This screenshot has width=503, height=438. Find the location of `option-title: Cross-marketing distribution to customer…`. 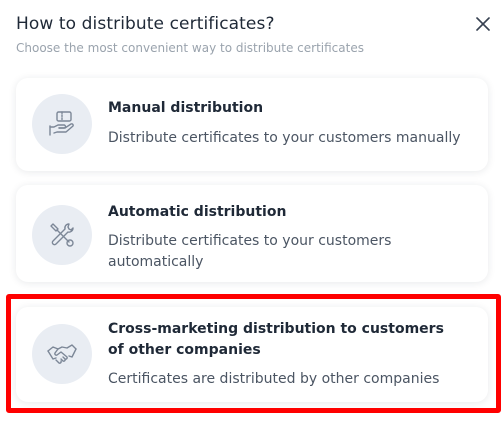

option-title: Cross-marketing distribution to customer… is located at coordinates (276, 339).